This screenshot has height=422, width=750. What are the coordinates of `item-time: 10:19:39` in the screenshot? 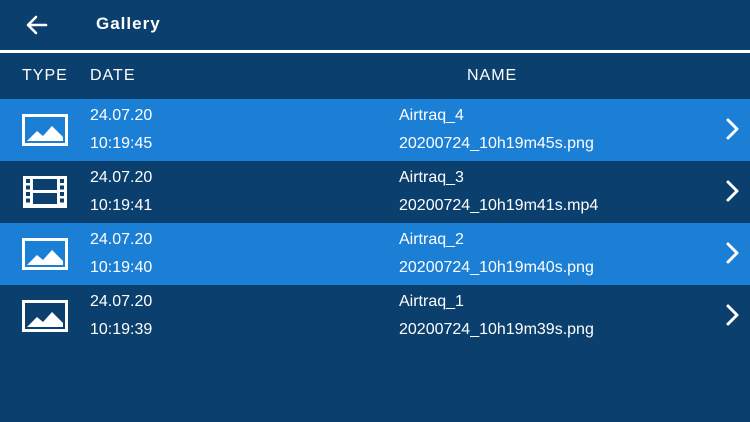 It's located at (121, 329).